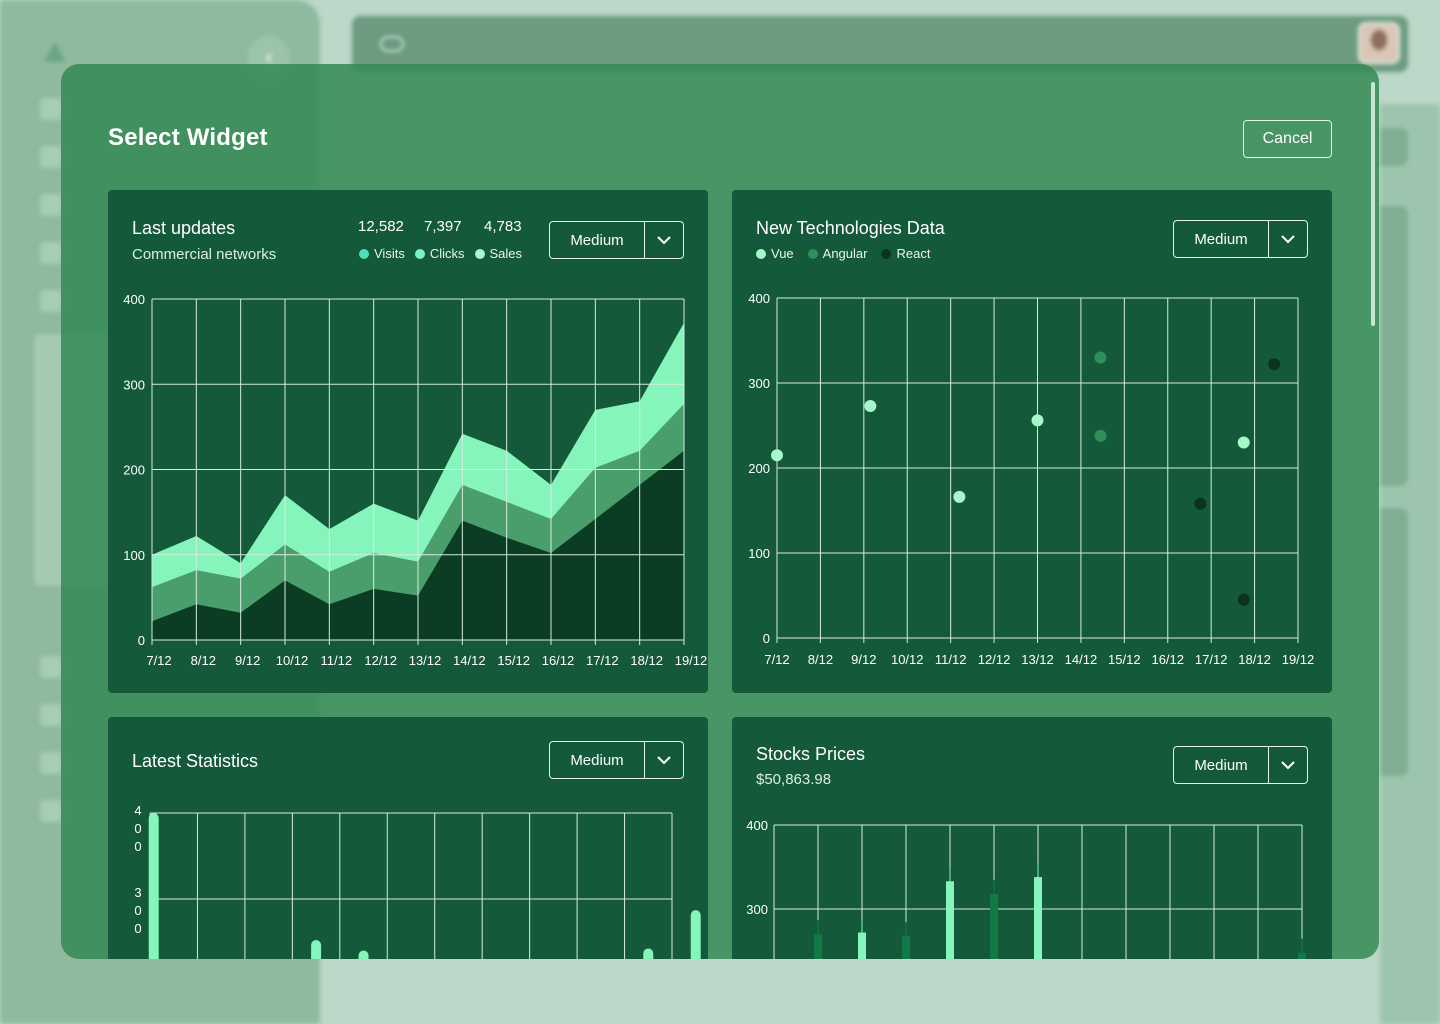  I want to click on widget-latest-statistics: Latest Statistics Medium 400300, so click(408, 838).